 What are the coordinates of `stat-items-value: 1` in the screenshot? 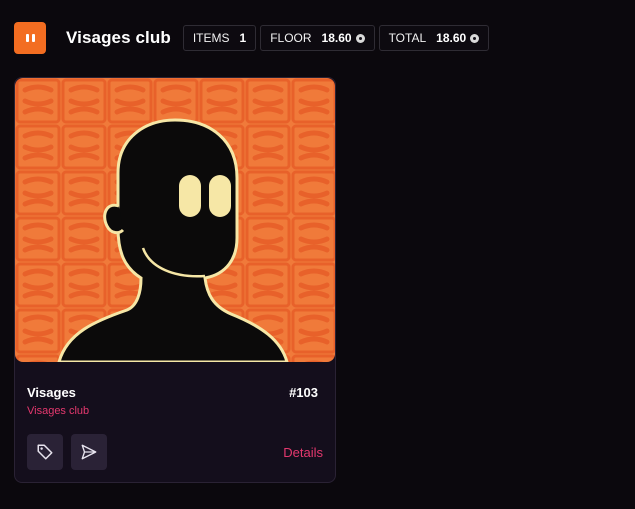 It's located at (243, 38).